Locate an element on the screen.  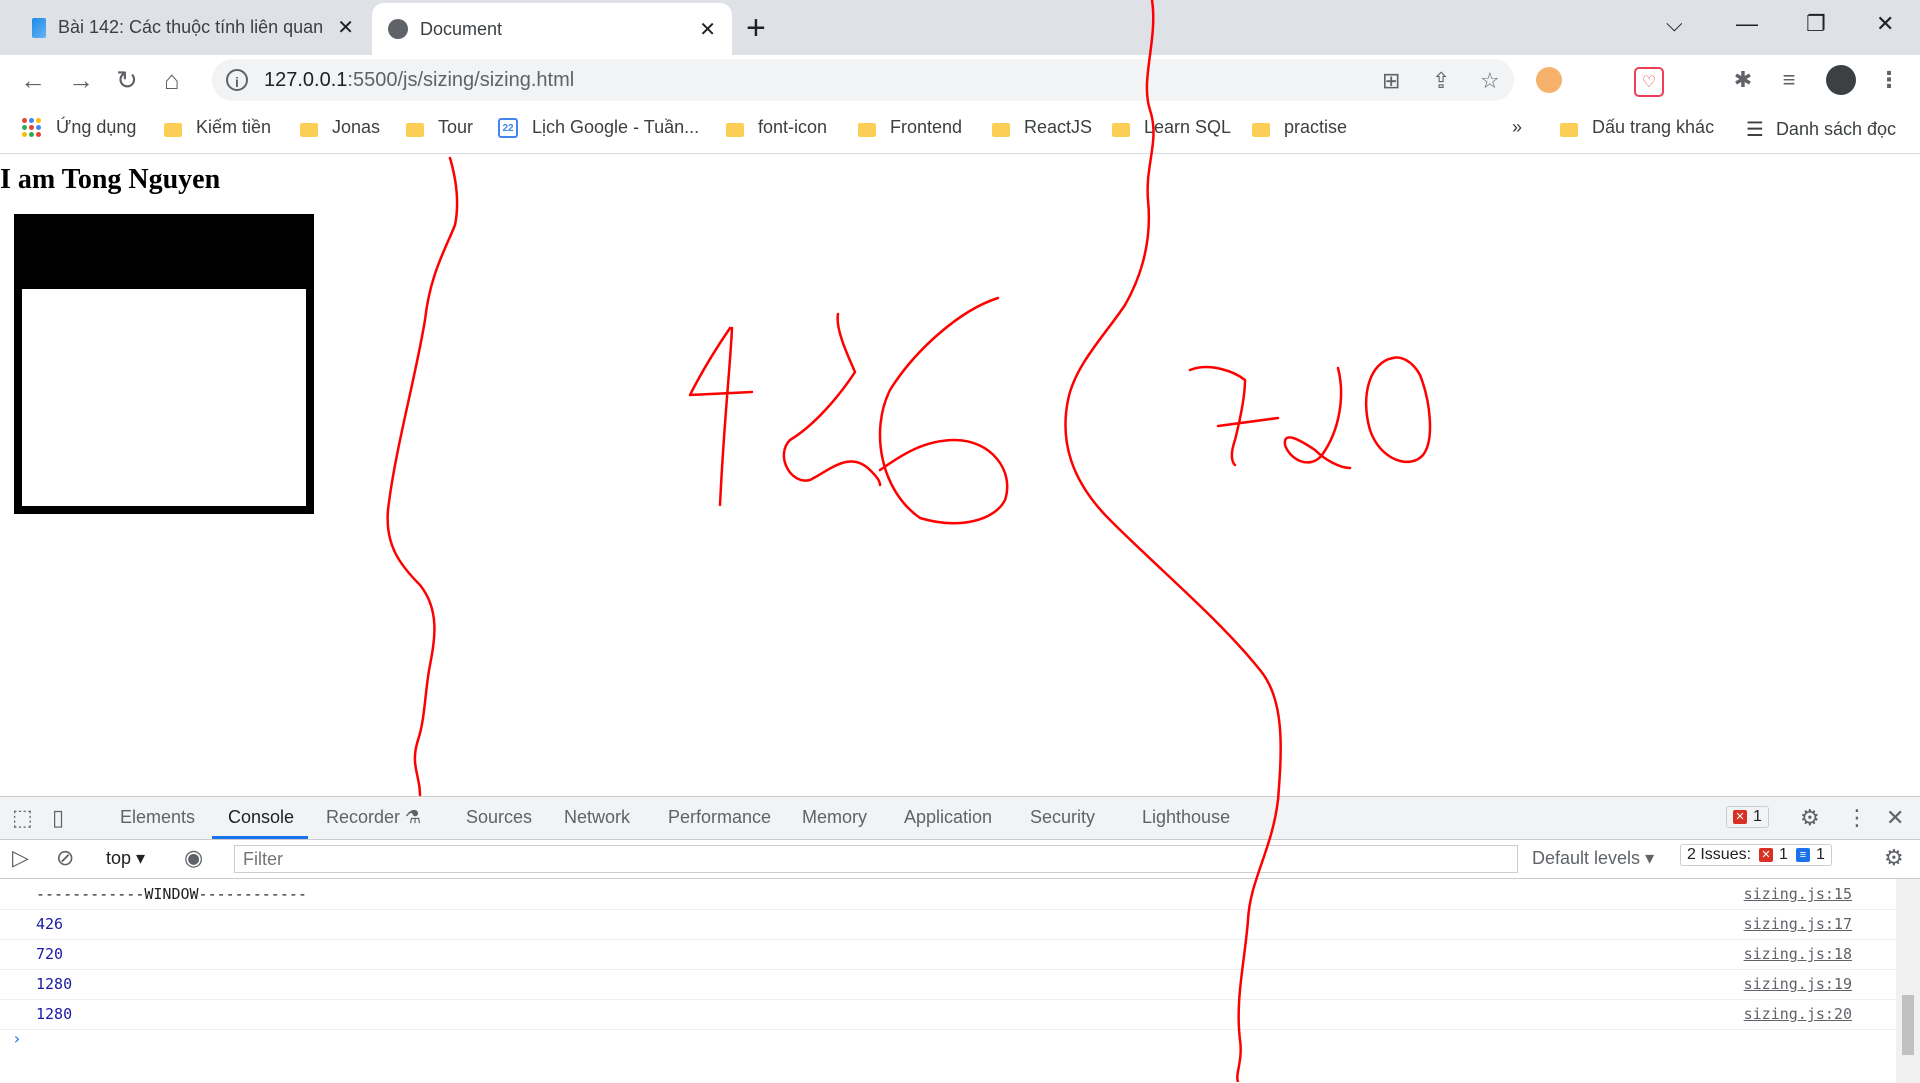
clear-console-icon: ⊘ is located at coordinates (65, 858).